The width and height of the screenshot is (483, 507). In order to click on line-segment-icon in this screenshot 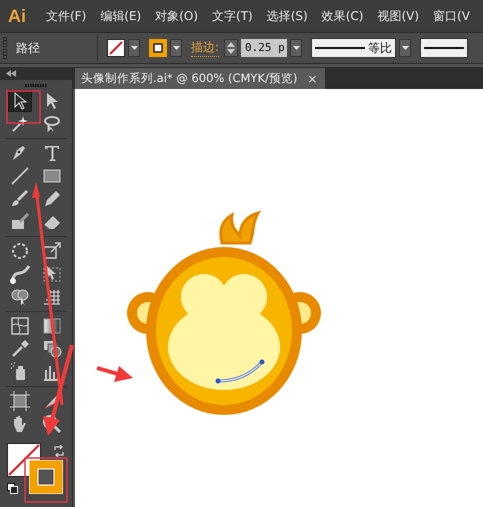, I will do `click(20, 176)`.